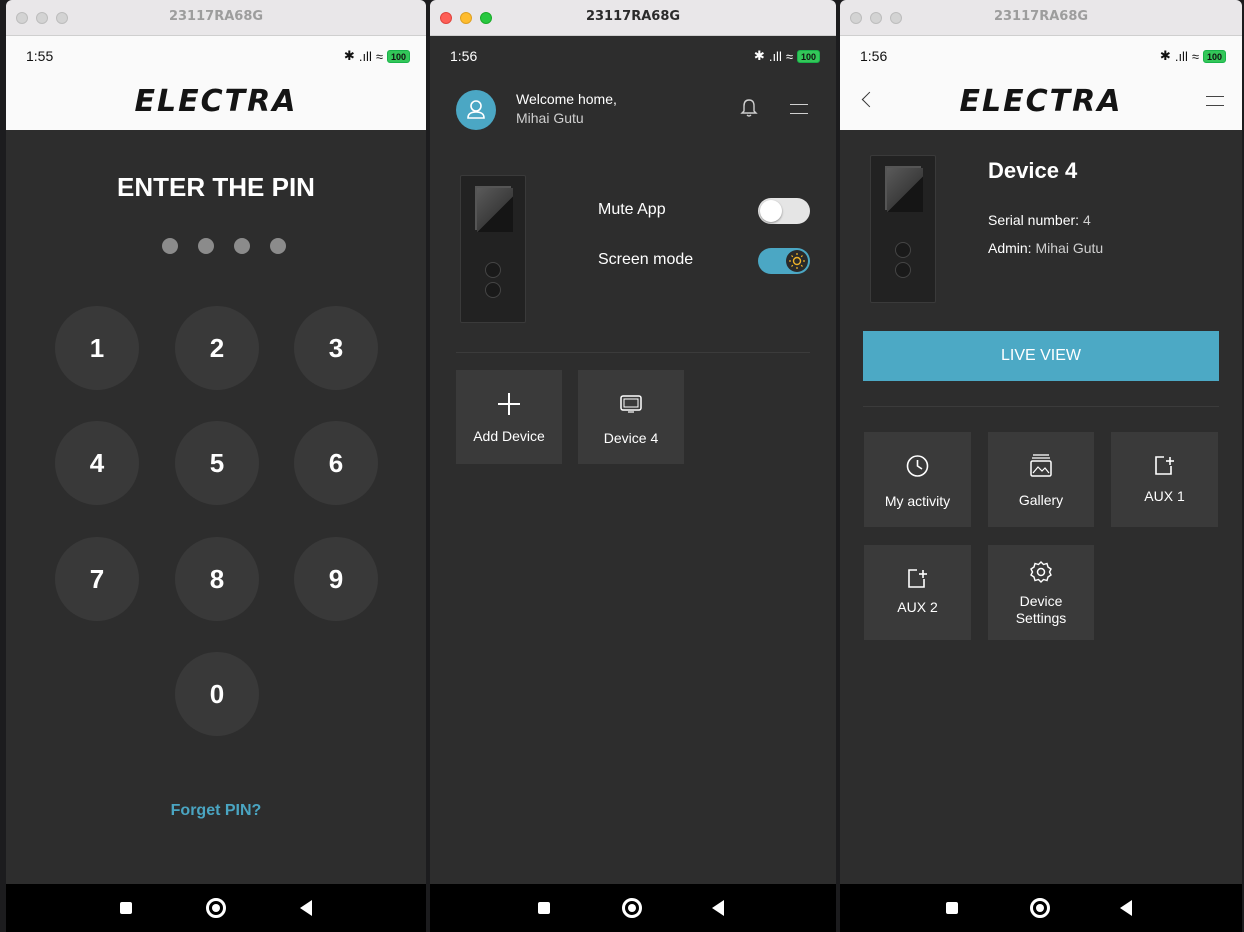 The image size is (1244, 932). What do you see at coordinates (224, 246) in the screenshot?
I see `pin-indicator` at bounding box center [224, 246].